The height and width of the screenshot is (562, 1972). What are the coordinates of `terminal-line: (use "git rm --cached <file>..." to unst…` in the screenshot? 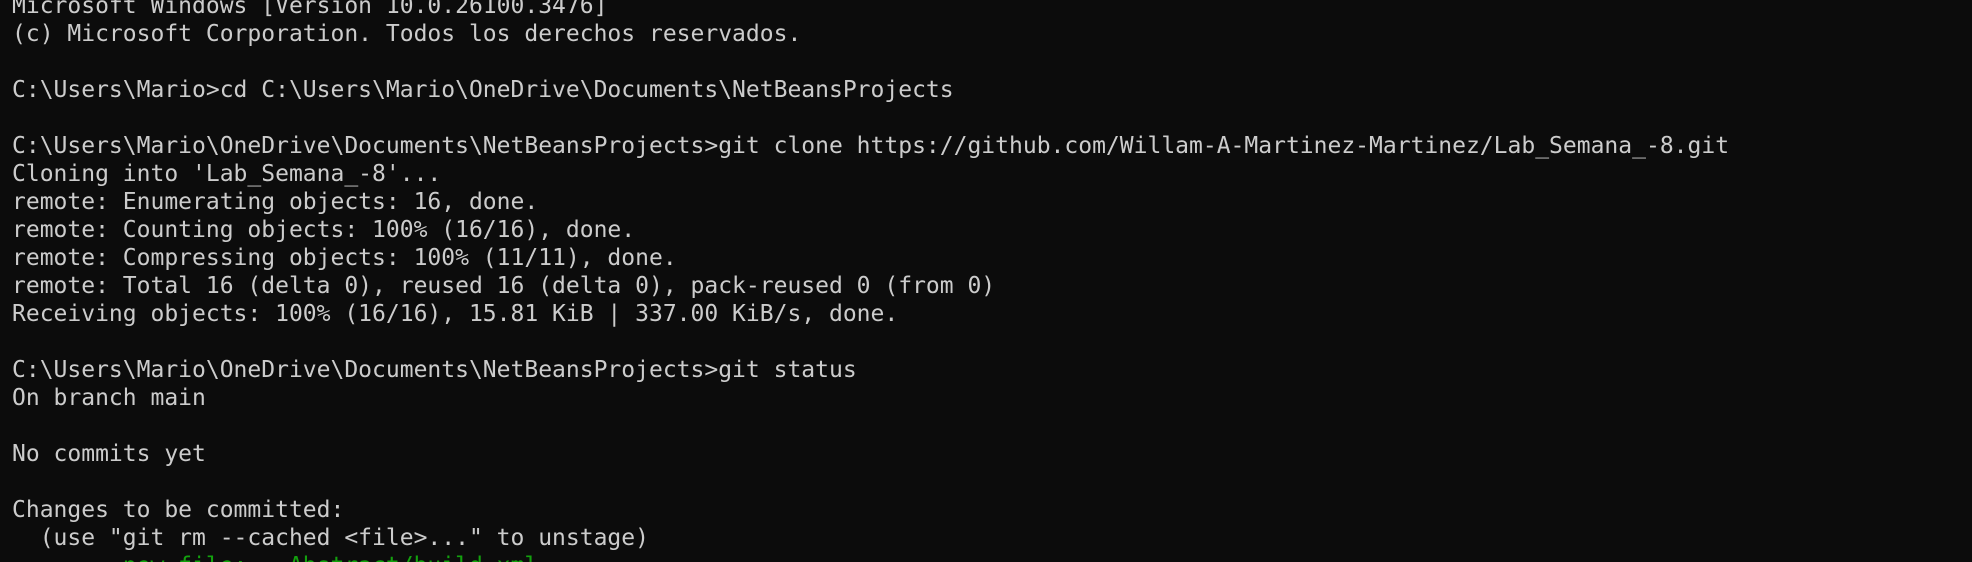 It's located at (330, 538).